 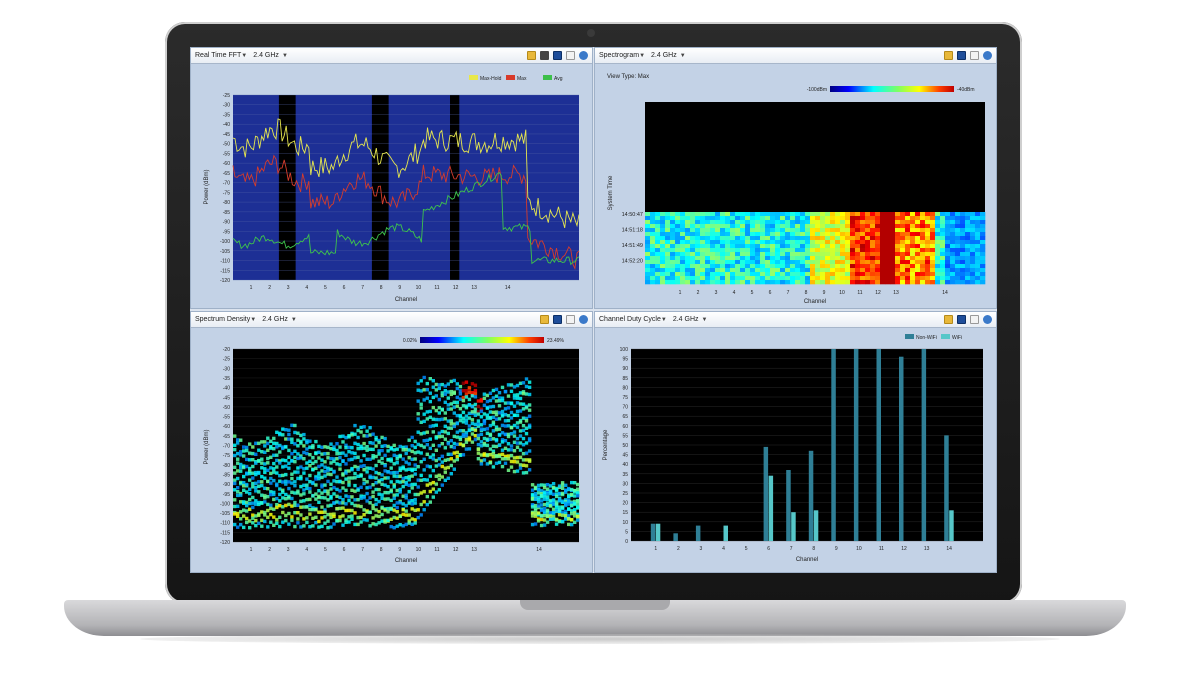 What do you see at coordinates (625, 446) in the screenshot?
I see `y-tick-label: 50` at bounding box center [625, 446].